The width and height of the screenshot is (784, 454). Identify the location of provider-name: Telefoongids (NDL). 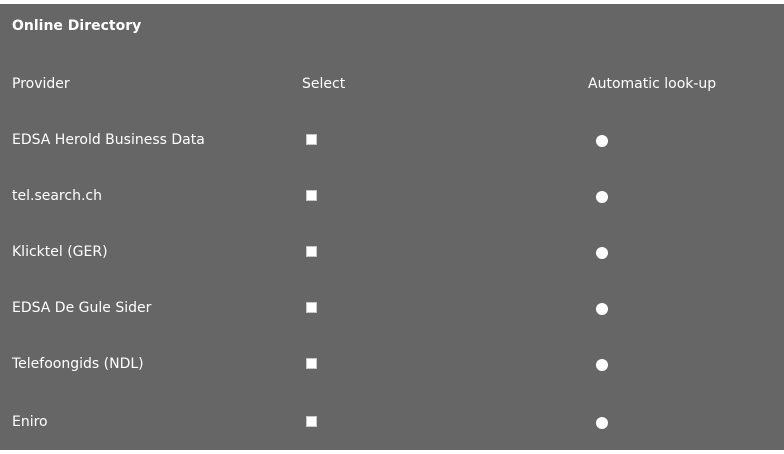
(78, 364).